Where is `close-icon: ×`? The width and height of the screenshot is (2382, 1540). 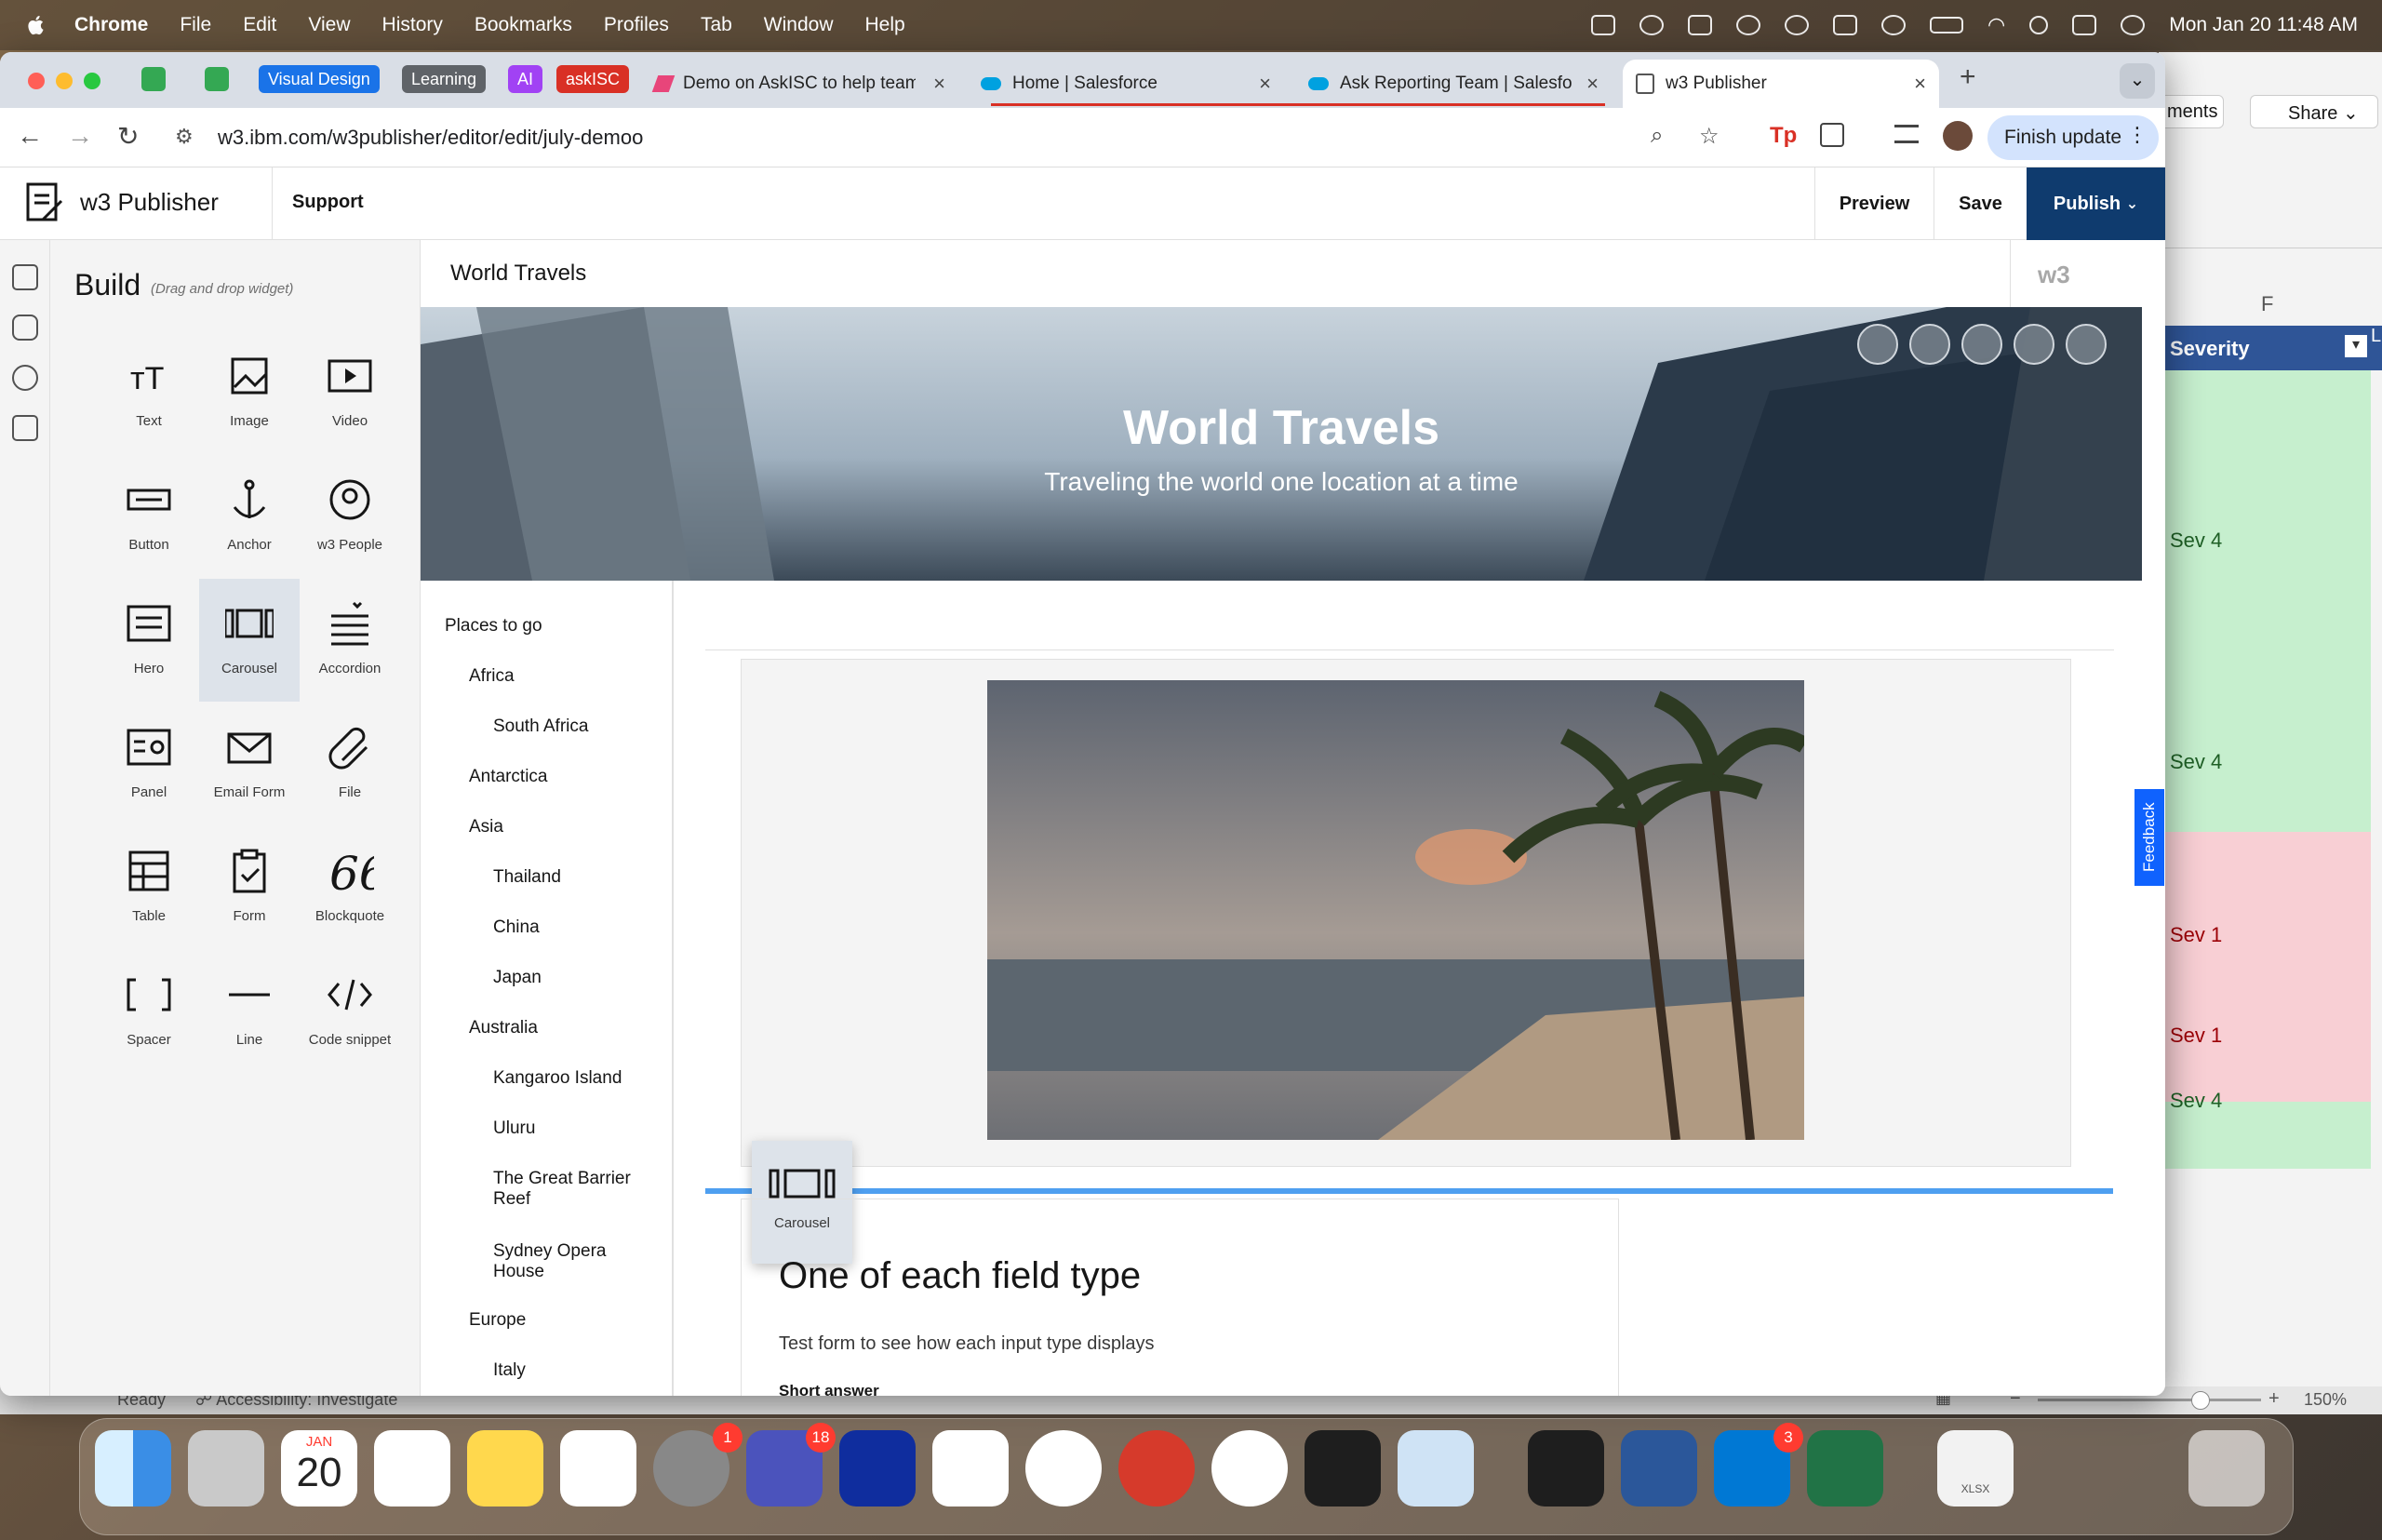 close-icon: × is located at coordinates (1920, 84).